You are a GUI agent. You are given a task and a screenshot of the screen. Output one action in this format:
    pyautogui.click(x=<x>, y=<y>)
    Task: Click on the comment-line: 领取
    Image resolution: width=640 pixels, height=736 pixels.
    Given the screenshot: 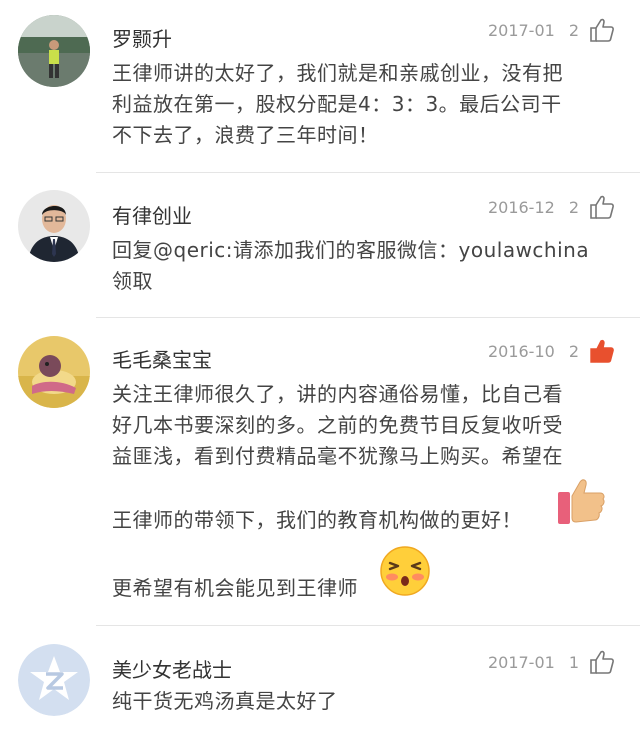 What is the action you would take?
    pyautogui.click(x=132, y=281)
    